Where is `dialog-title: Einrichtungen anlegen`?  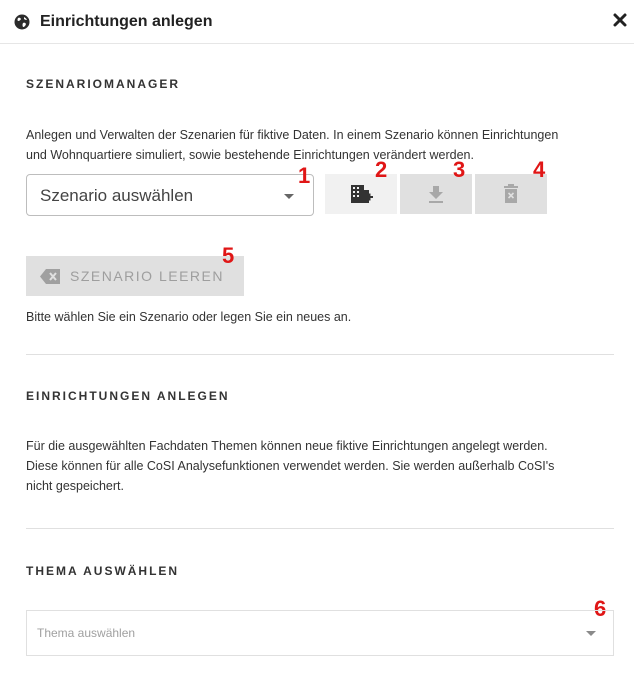
dialog-title: Einrichtungen anlegen is located at coordinates (126, 21).